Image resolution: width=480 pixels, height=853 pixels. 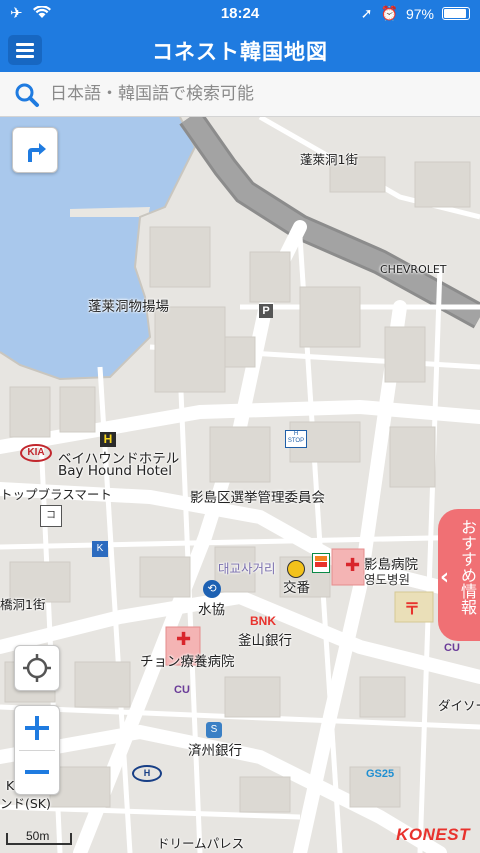 I want to click on compass-button, so click(x=35, y=150).